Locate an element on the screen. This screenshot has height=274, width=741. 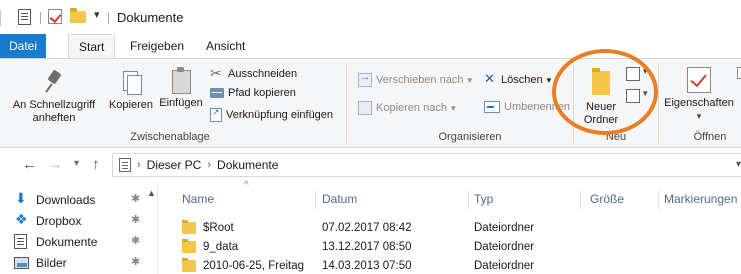
ribbon-tabs: Datei Start Freigeben Ansicht is located at coordinates (370, 46).